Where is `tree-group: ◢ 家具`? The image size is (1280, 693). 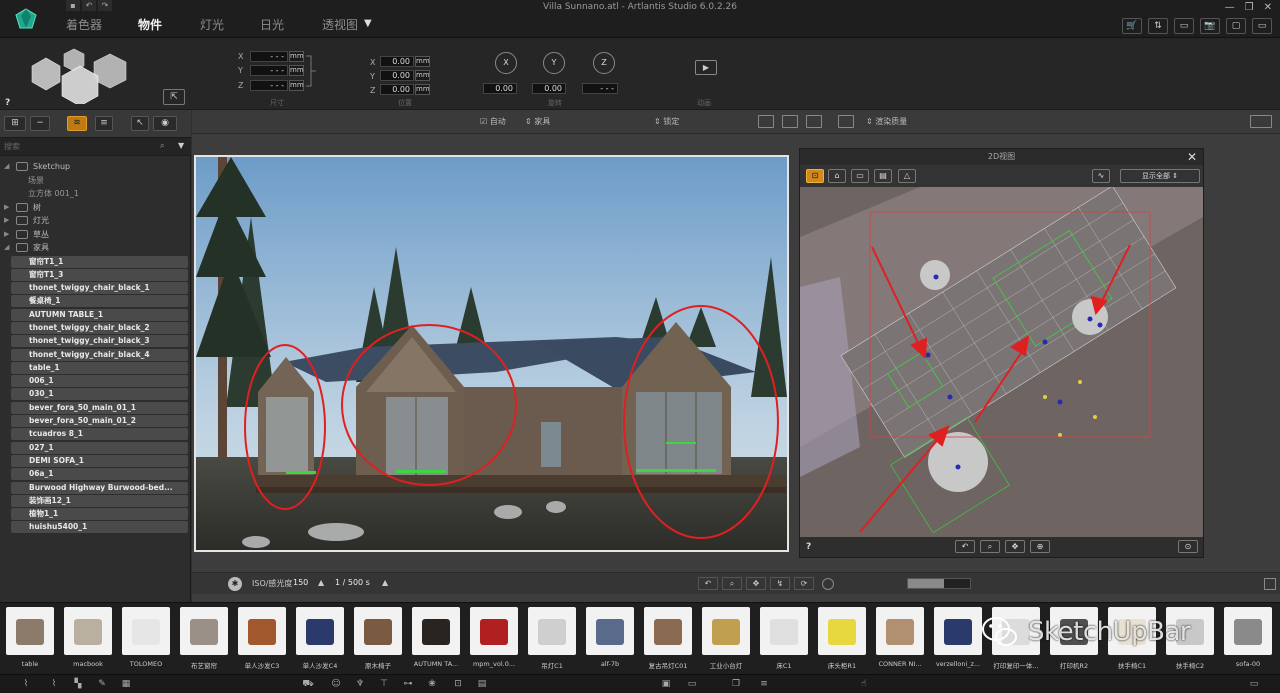 tree-group: ◢ 家具 is located at coordinates (95, 248).